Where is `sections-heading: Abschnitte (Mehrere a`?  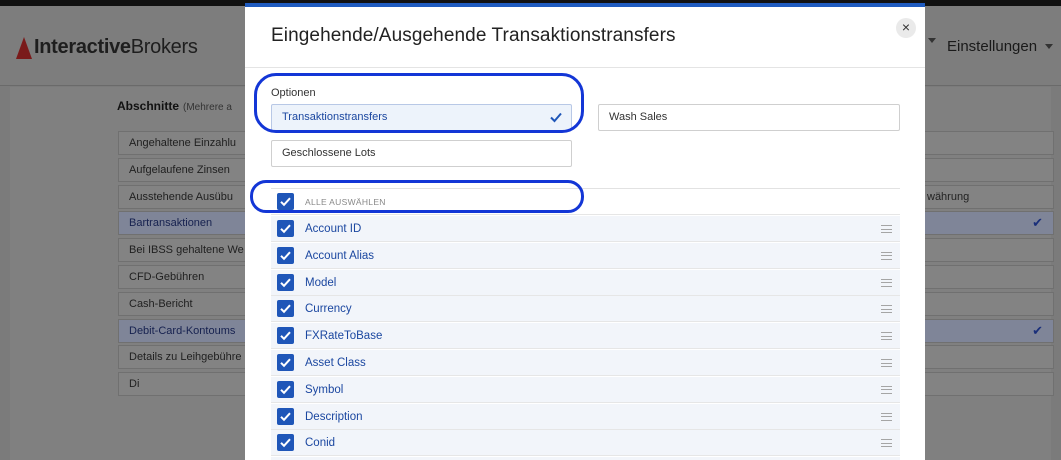 sections-heading: Abschnitte (Mehrere a is located at coordinates (174, 106).